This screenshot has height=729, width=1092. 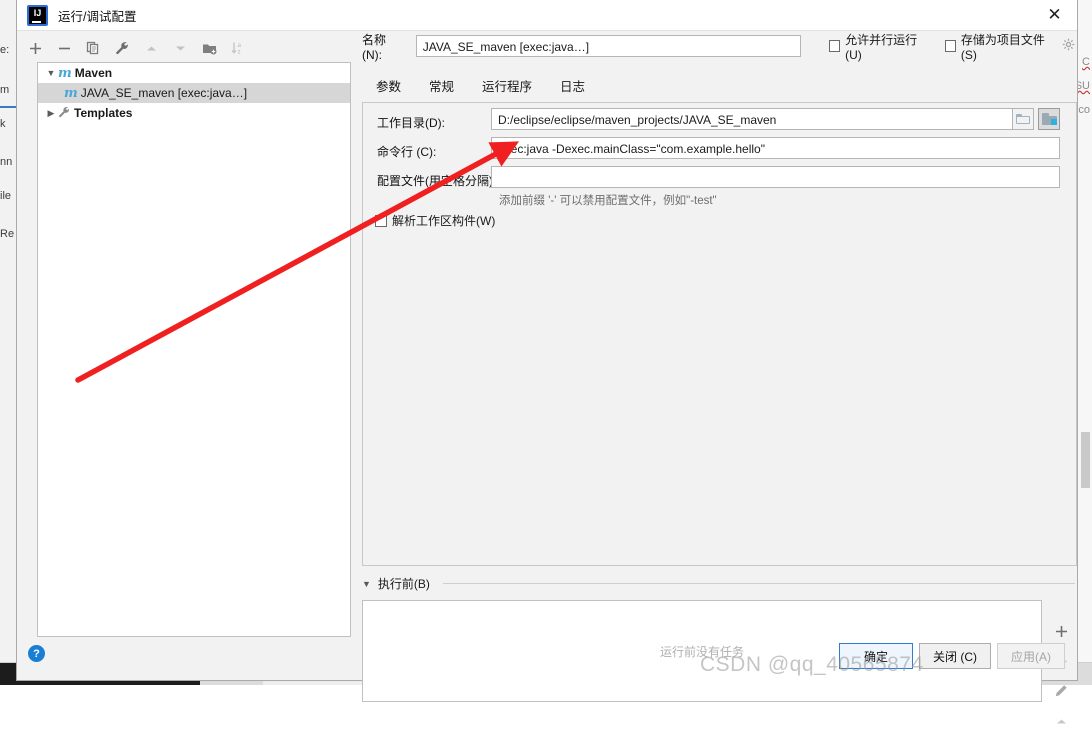 I want to click on working-directory-label: 工作目录(D):, so click(x=411, y=123).